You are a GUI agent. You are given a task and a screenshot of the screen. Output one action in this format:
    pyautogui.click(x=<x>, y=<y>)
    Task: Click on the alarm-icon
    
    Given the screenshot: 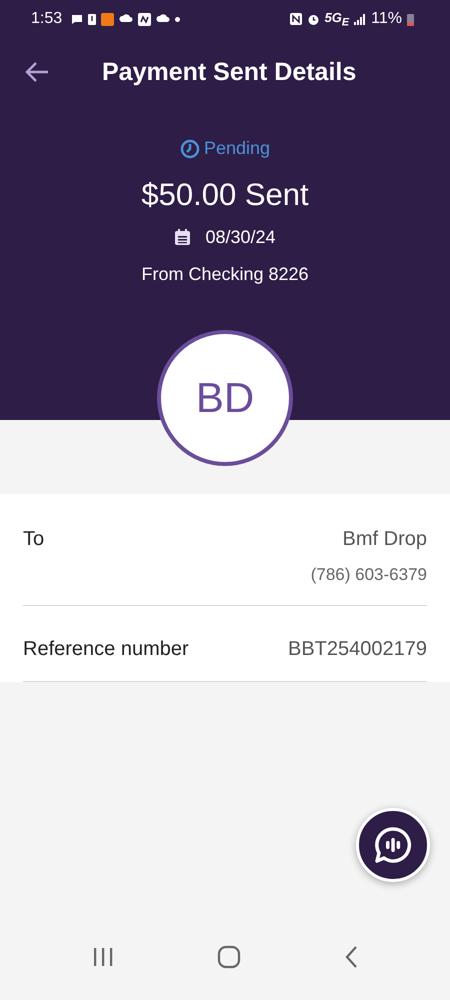 What is the action you would take?
    pyautogui.click(x=313, y=19)
    